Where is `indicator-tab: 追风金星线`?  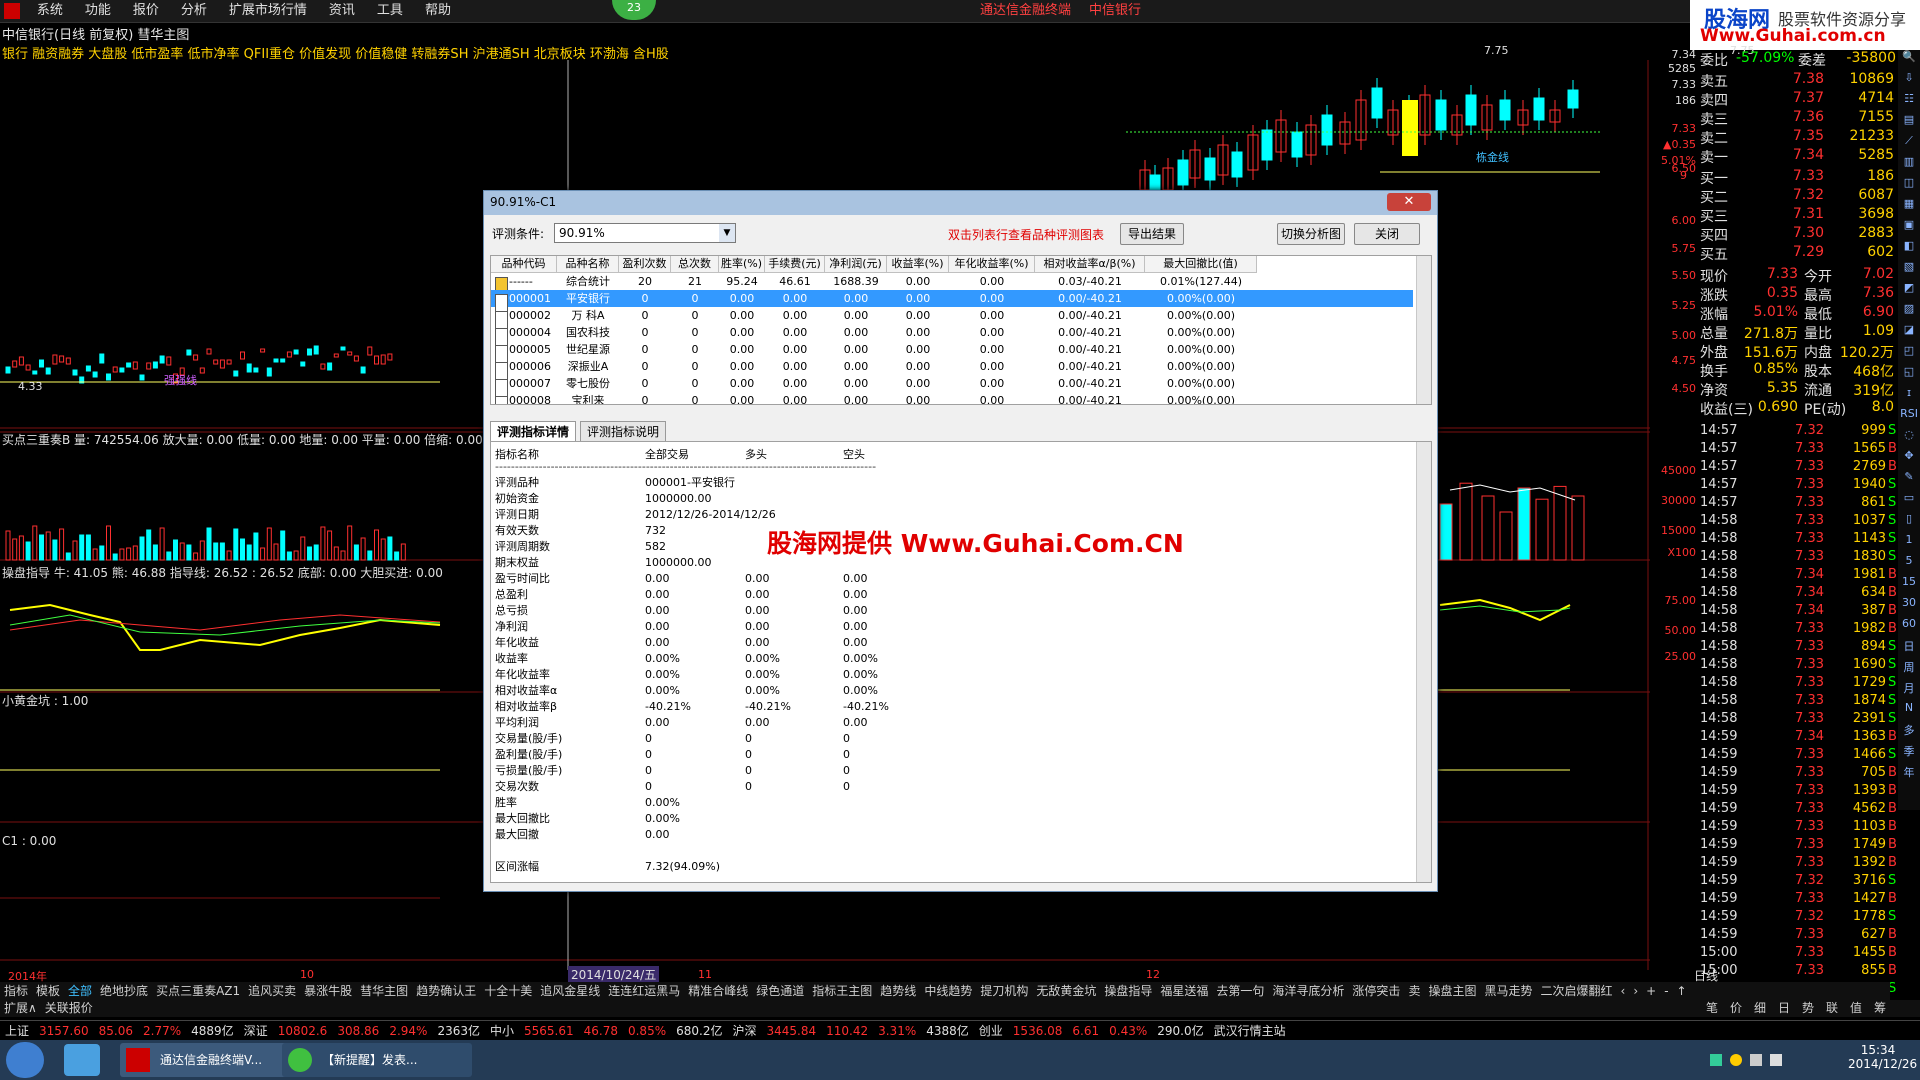
indicator-tab: 追风金星线 is located at coordinates (570, 991).